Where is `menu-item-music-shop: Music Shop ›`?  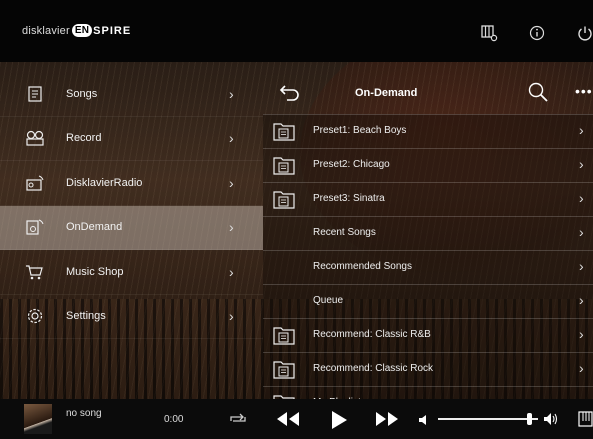
menu-item-music-shop: Music Shop › is located at coordinates (131, 272).